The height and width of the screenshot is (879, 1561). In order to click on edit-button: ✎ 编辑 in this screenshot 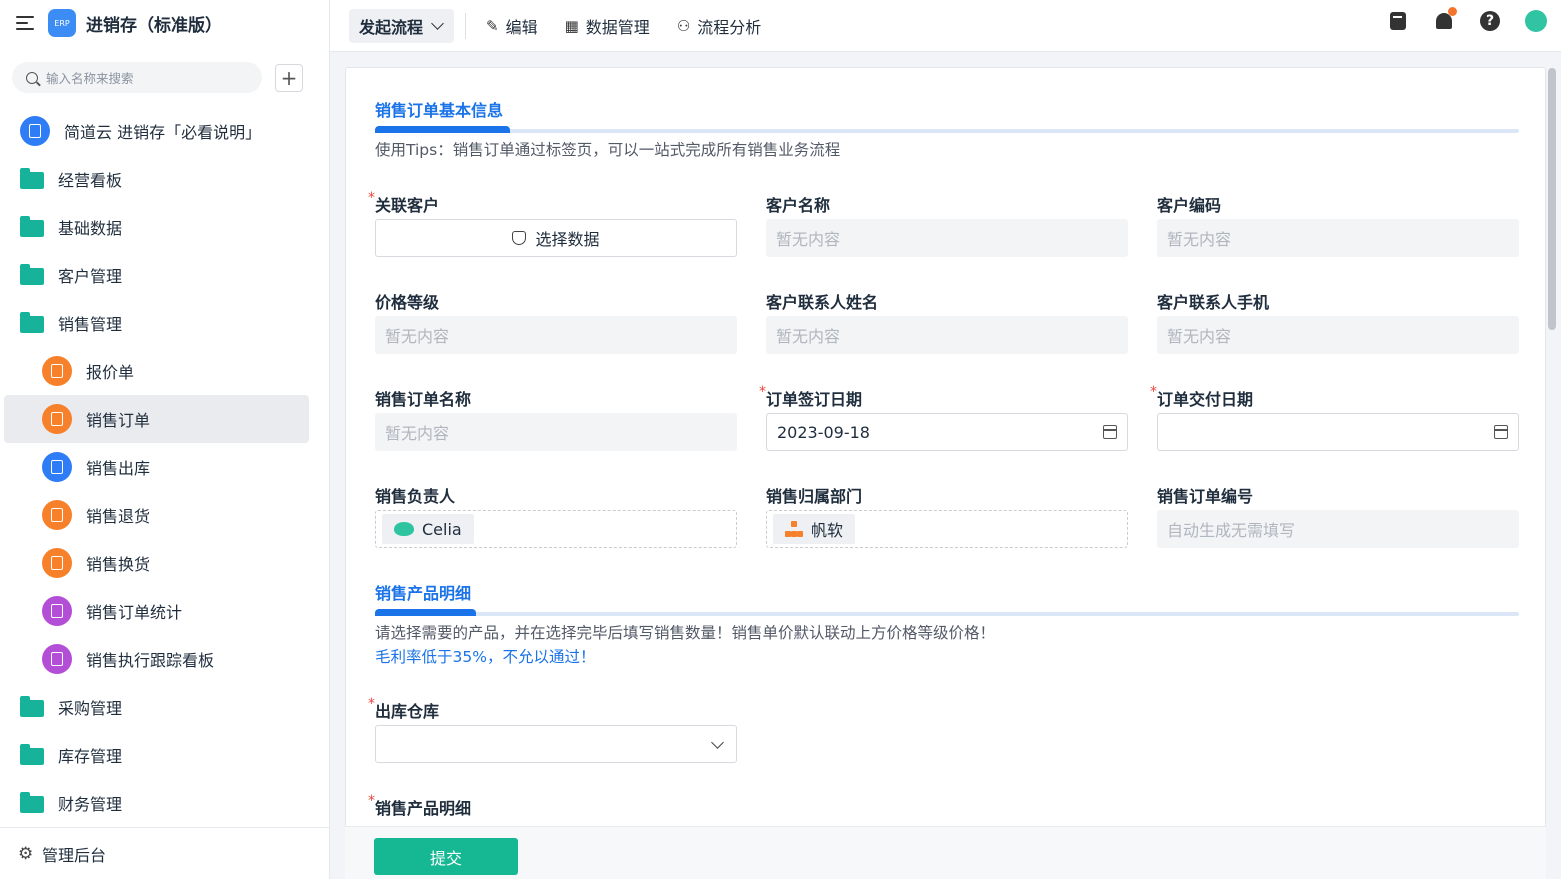, I will do `click(512, 26)`.